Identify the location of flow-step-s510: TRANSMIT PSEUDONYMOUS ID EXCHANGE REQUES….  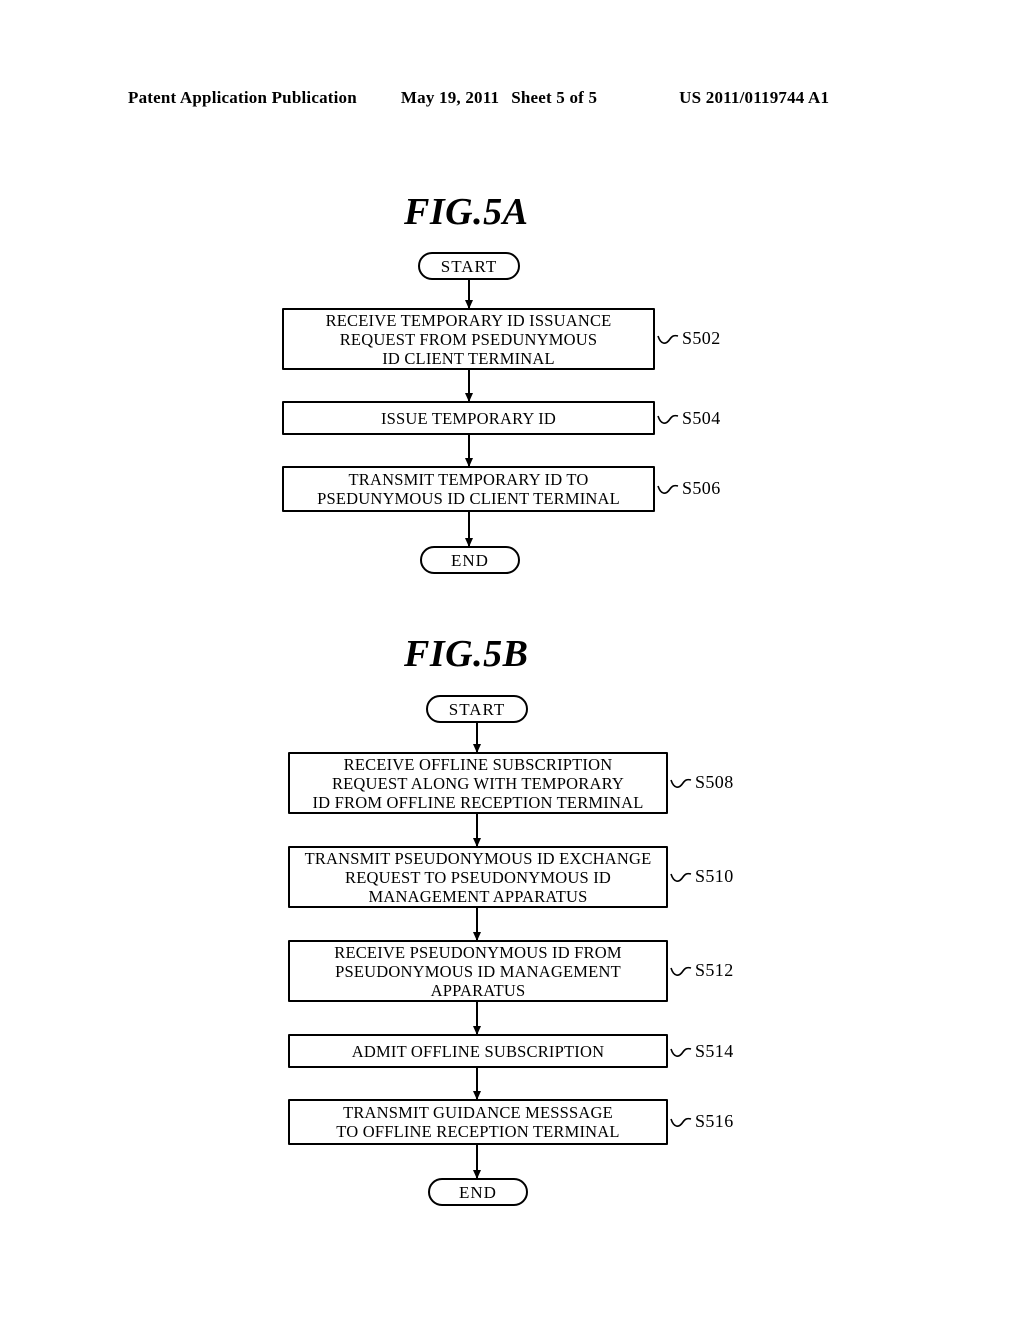
(478, 877).